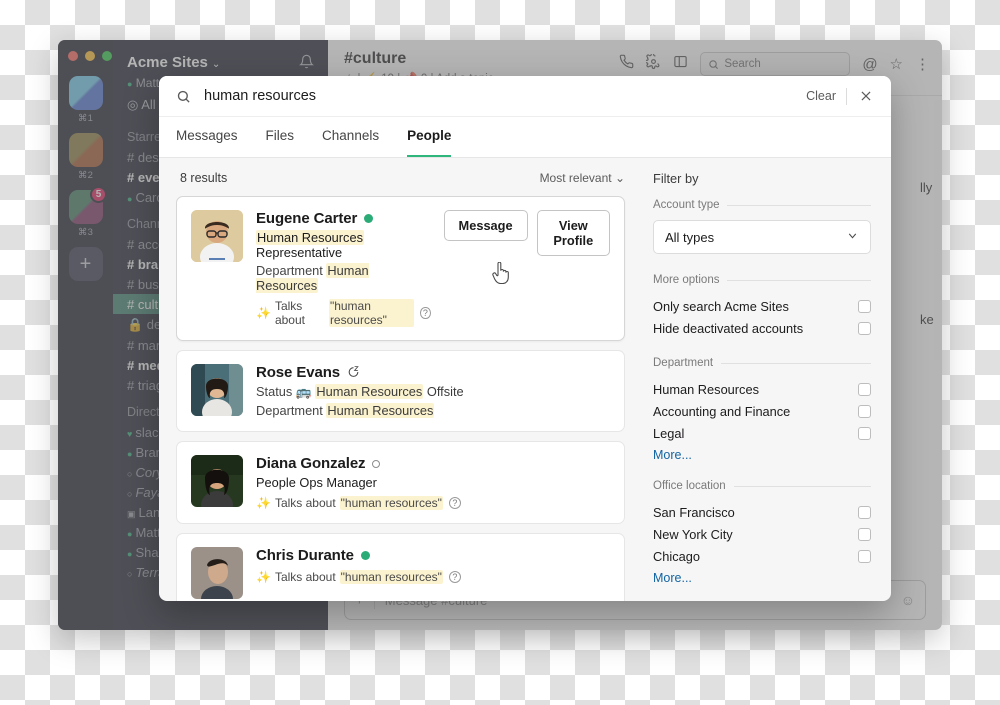  What do you see at coordinates (582, 178) in the screenshot?
I see `sort-dropdown: Most relevant ⌄` at bounding box center [582, 178].